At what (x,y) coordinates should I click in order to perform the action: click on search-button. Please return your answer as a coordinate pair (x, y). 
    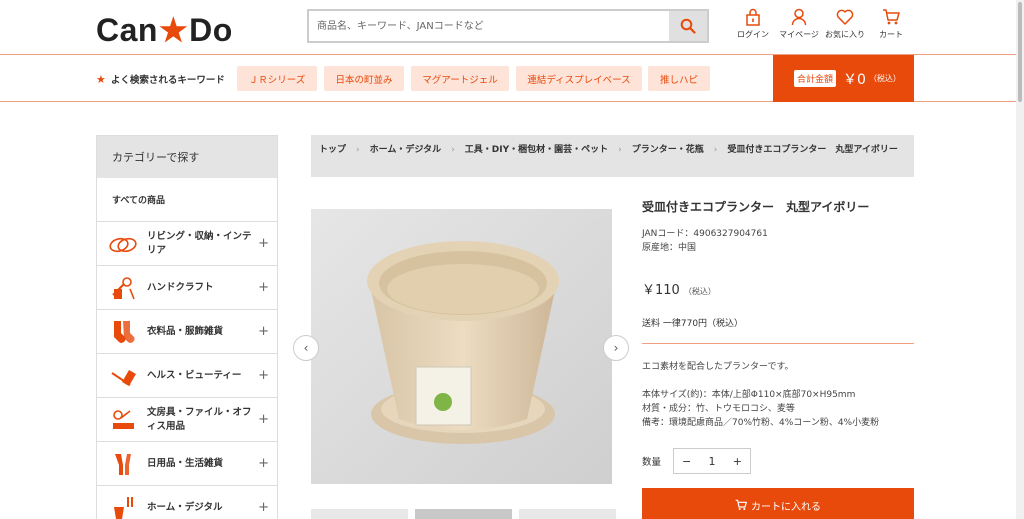
    Looking at the image, I should click on (688, 26).